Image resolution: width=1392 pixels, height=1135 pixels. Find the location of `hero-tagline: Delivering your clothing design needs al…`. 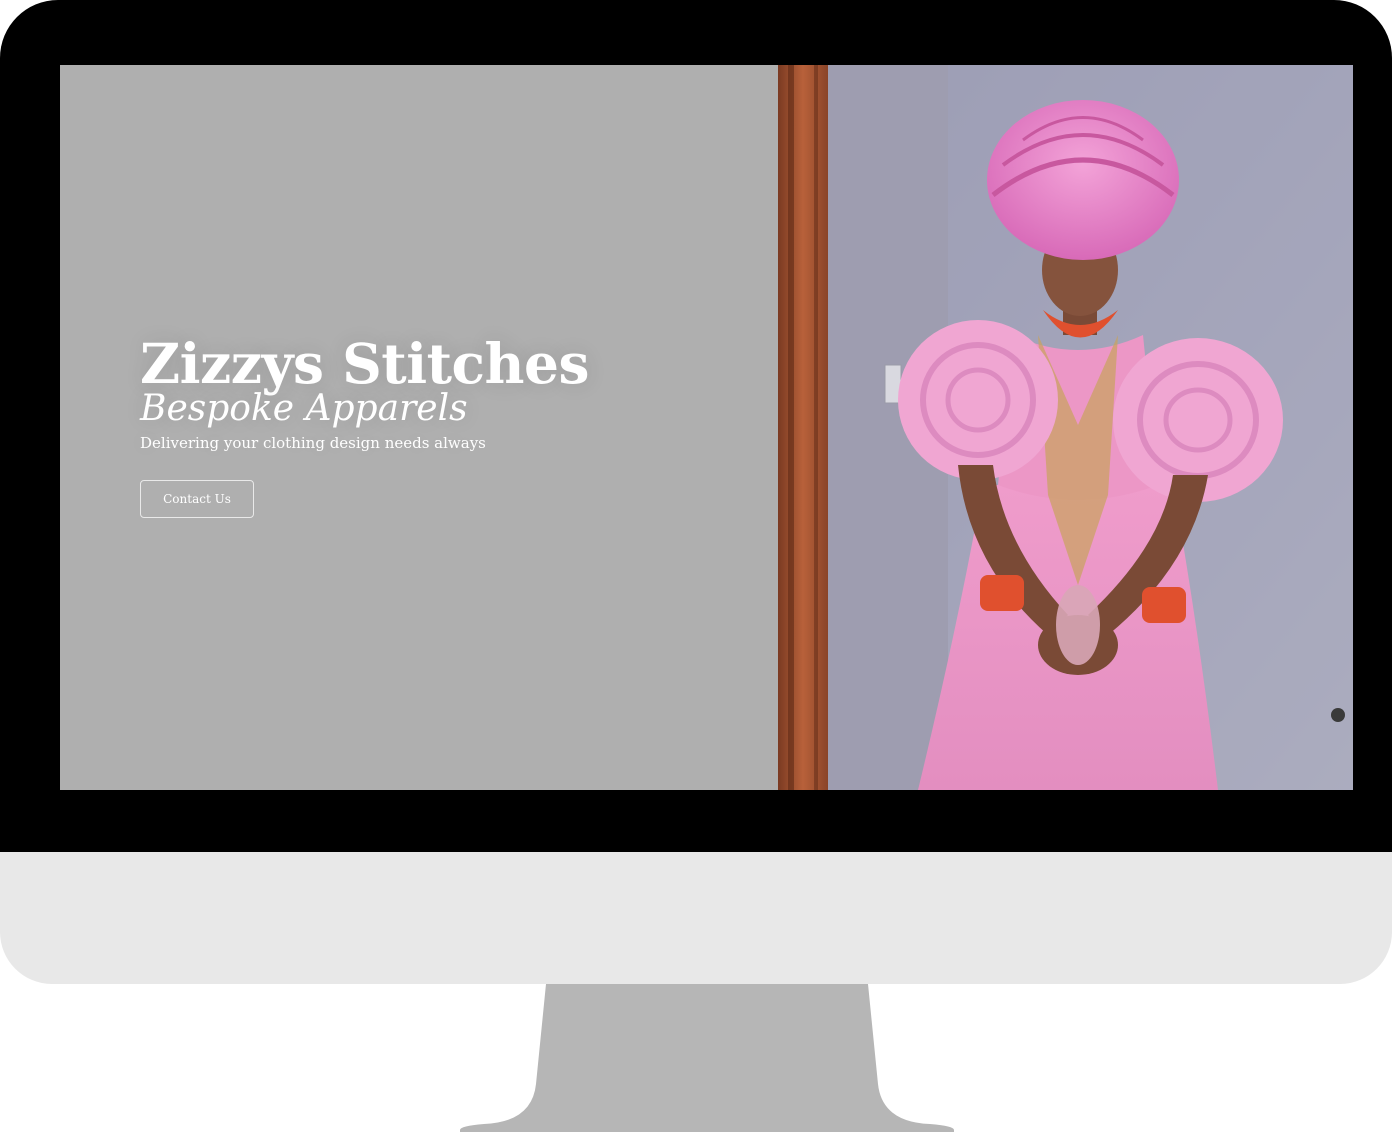

hero-tagline: Delivering your clothing design needs al… is located at coordinates (313, 443).